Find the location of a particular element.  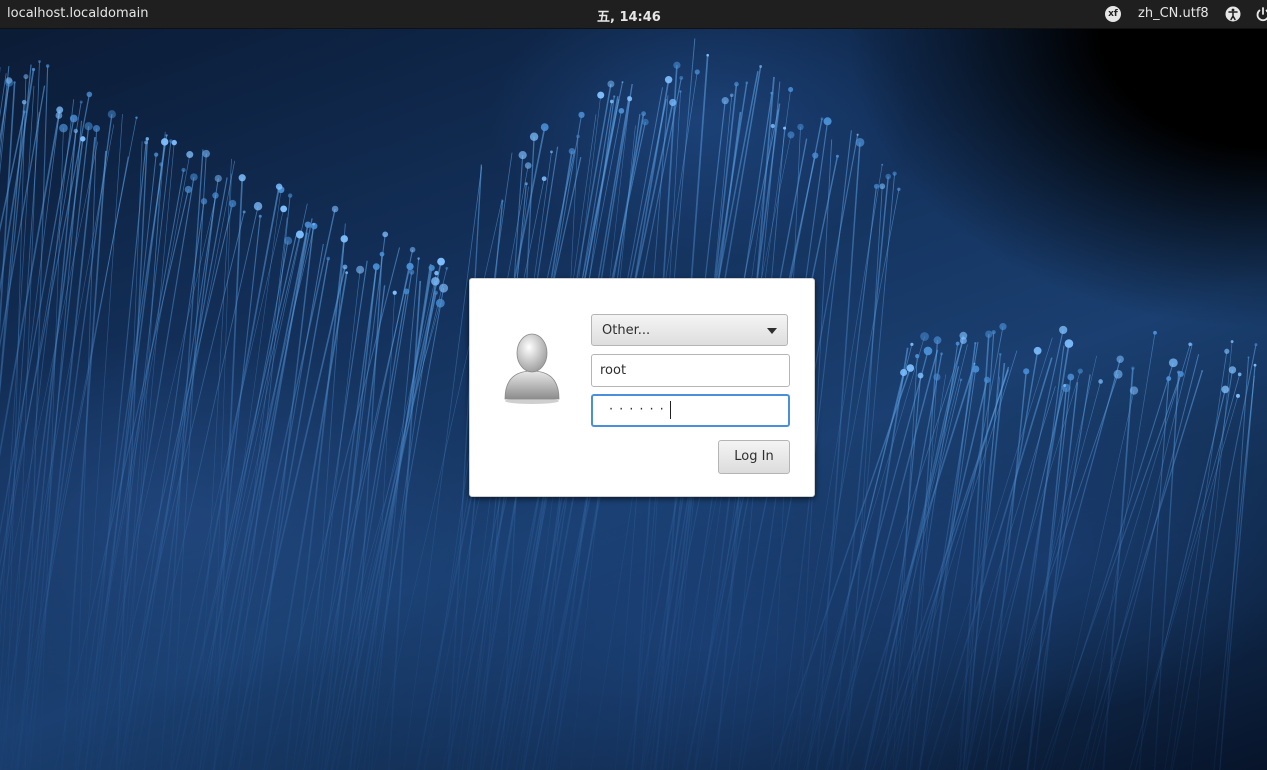

login-button: Log In is located at coordinates (754, 457).